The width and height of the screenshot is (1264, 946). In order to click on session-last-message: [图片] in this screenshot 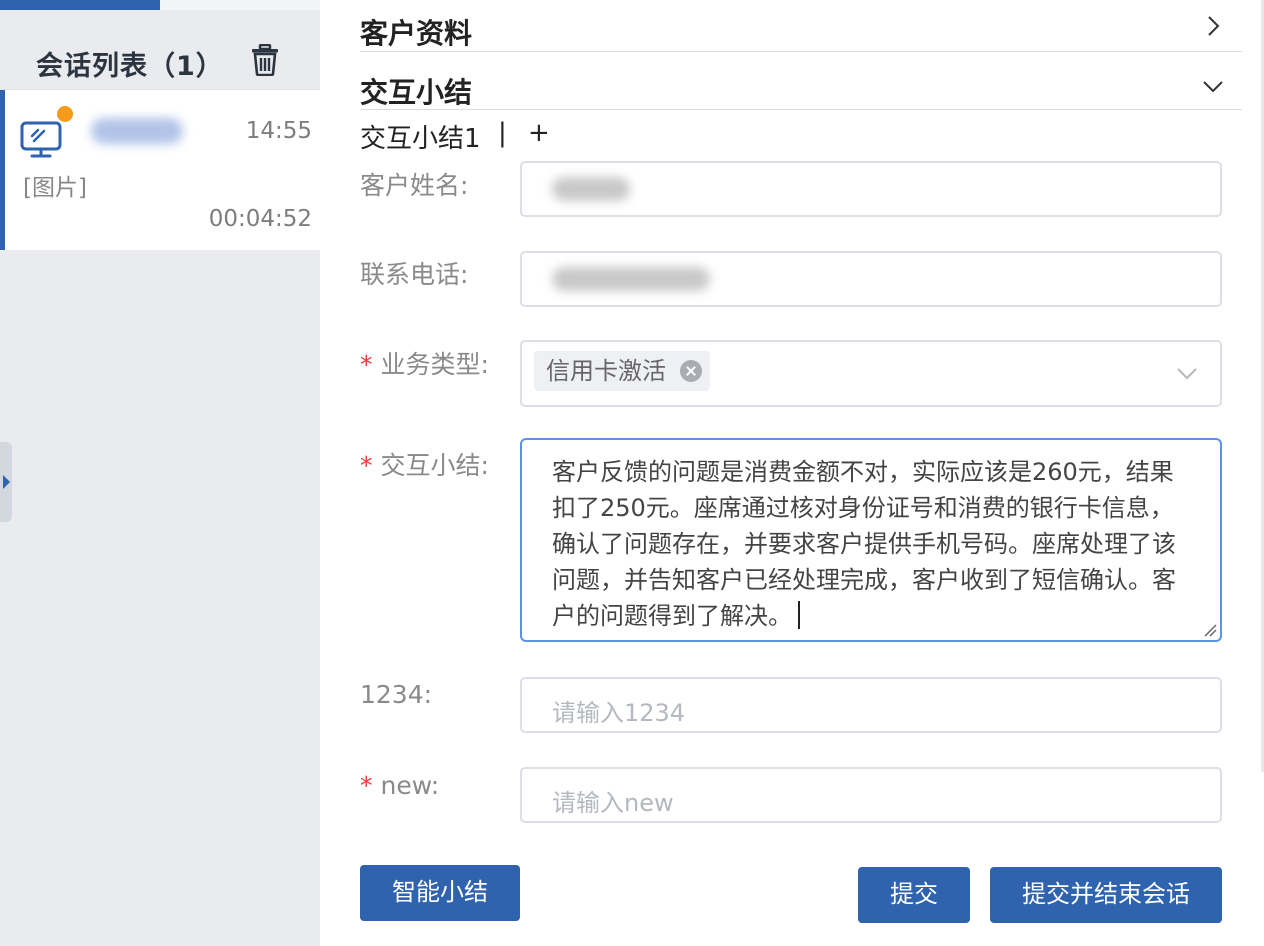, I will do `click(55, 188)`.